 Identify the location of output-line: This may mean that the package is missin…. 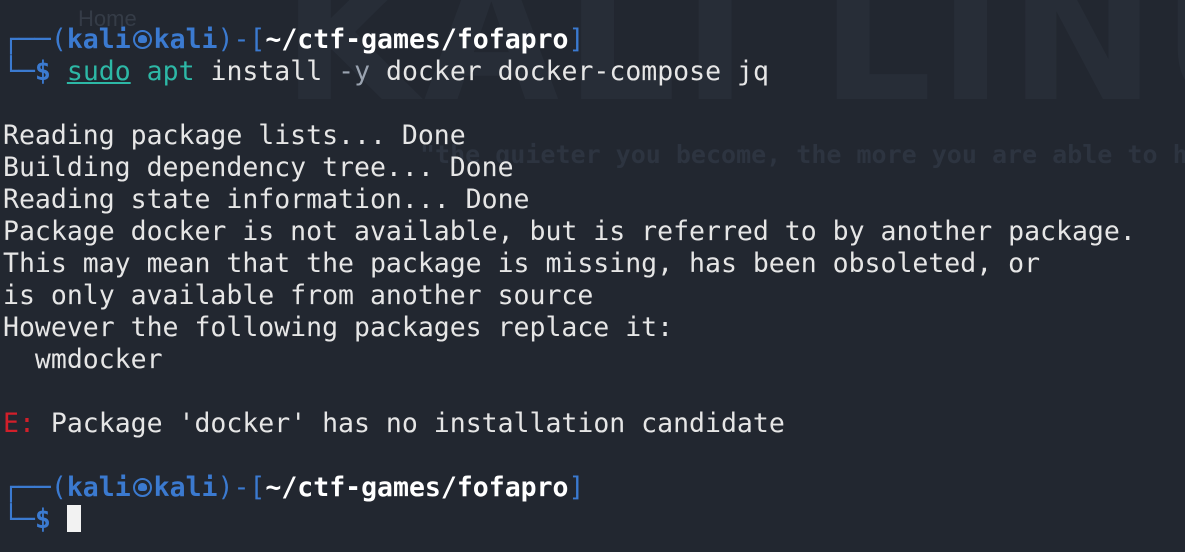
(522, 263).